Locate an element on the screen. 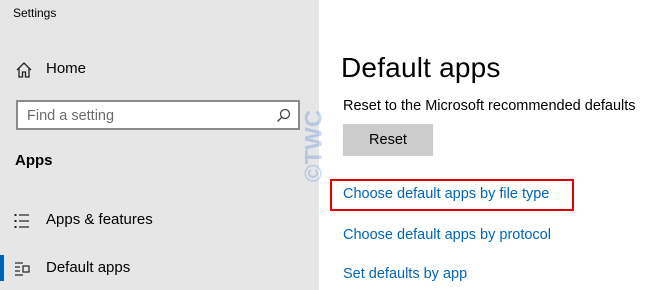  watermark-logo: ©TWC is located at coordinates (313, 146).